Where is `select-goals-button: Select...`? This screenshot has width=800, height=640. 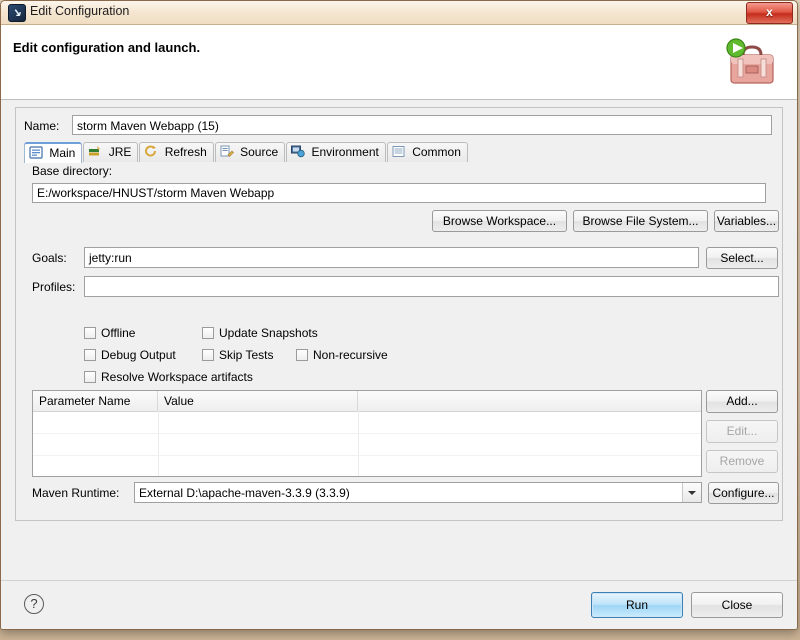 select-goals-button: Select... is located at coordinates (742, 258).